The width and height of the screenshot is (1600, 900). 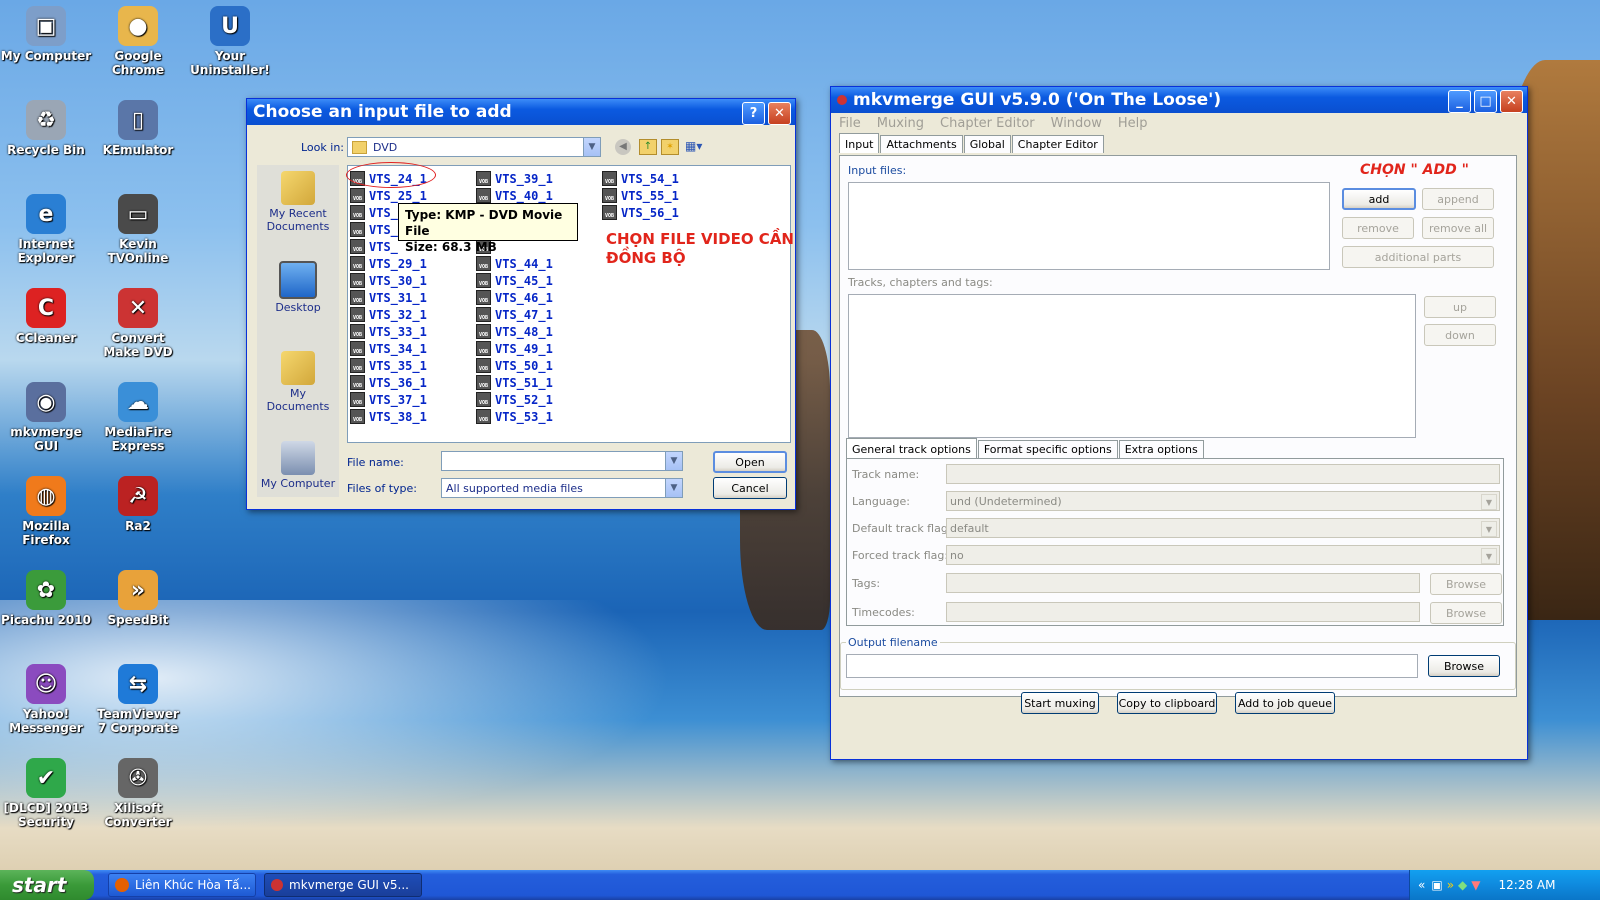 What do you see at coordinates (514, 416) in the screenshot?
I see `file-item: VOB VTS_53_1` at bounding box center [514, 416].